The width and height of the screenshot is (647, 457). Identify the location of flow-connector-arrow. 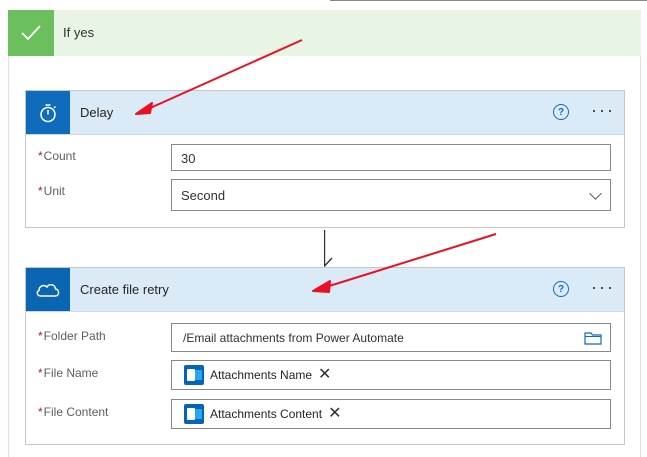
(328, 249).